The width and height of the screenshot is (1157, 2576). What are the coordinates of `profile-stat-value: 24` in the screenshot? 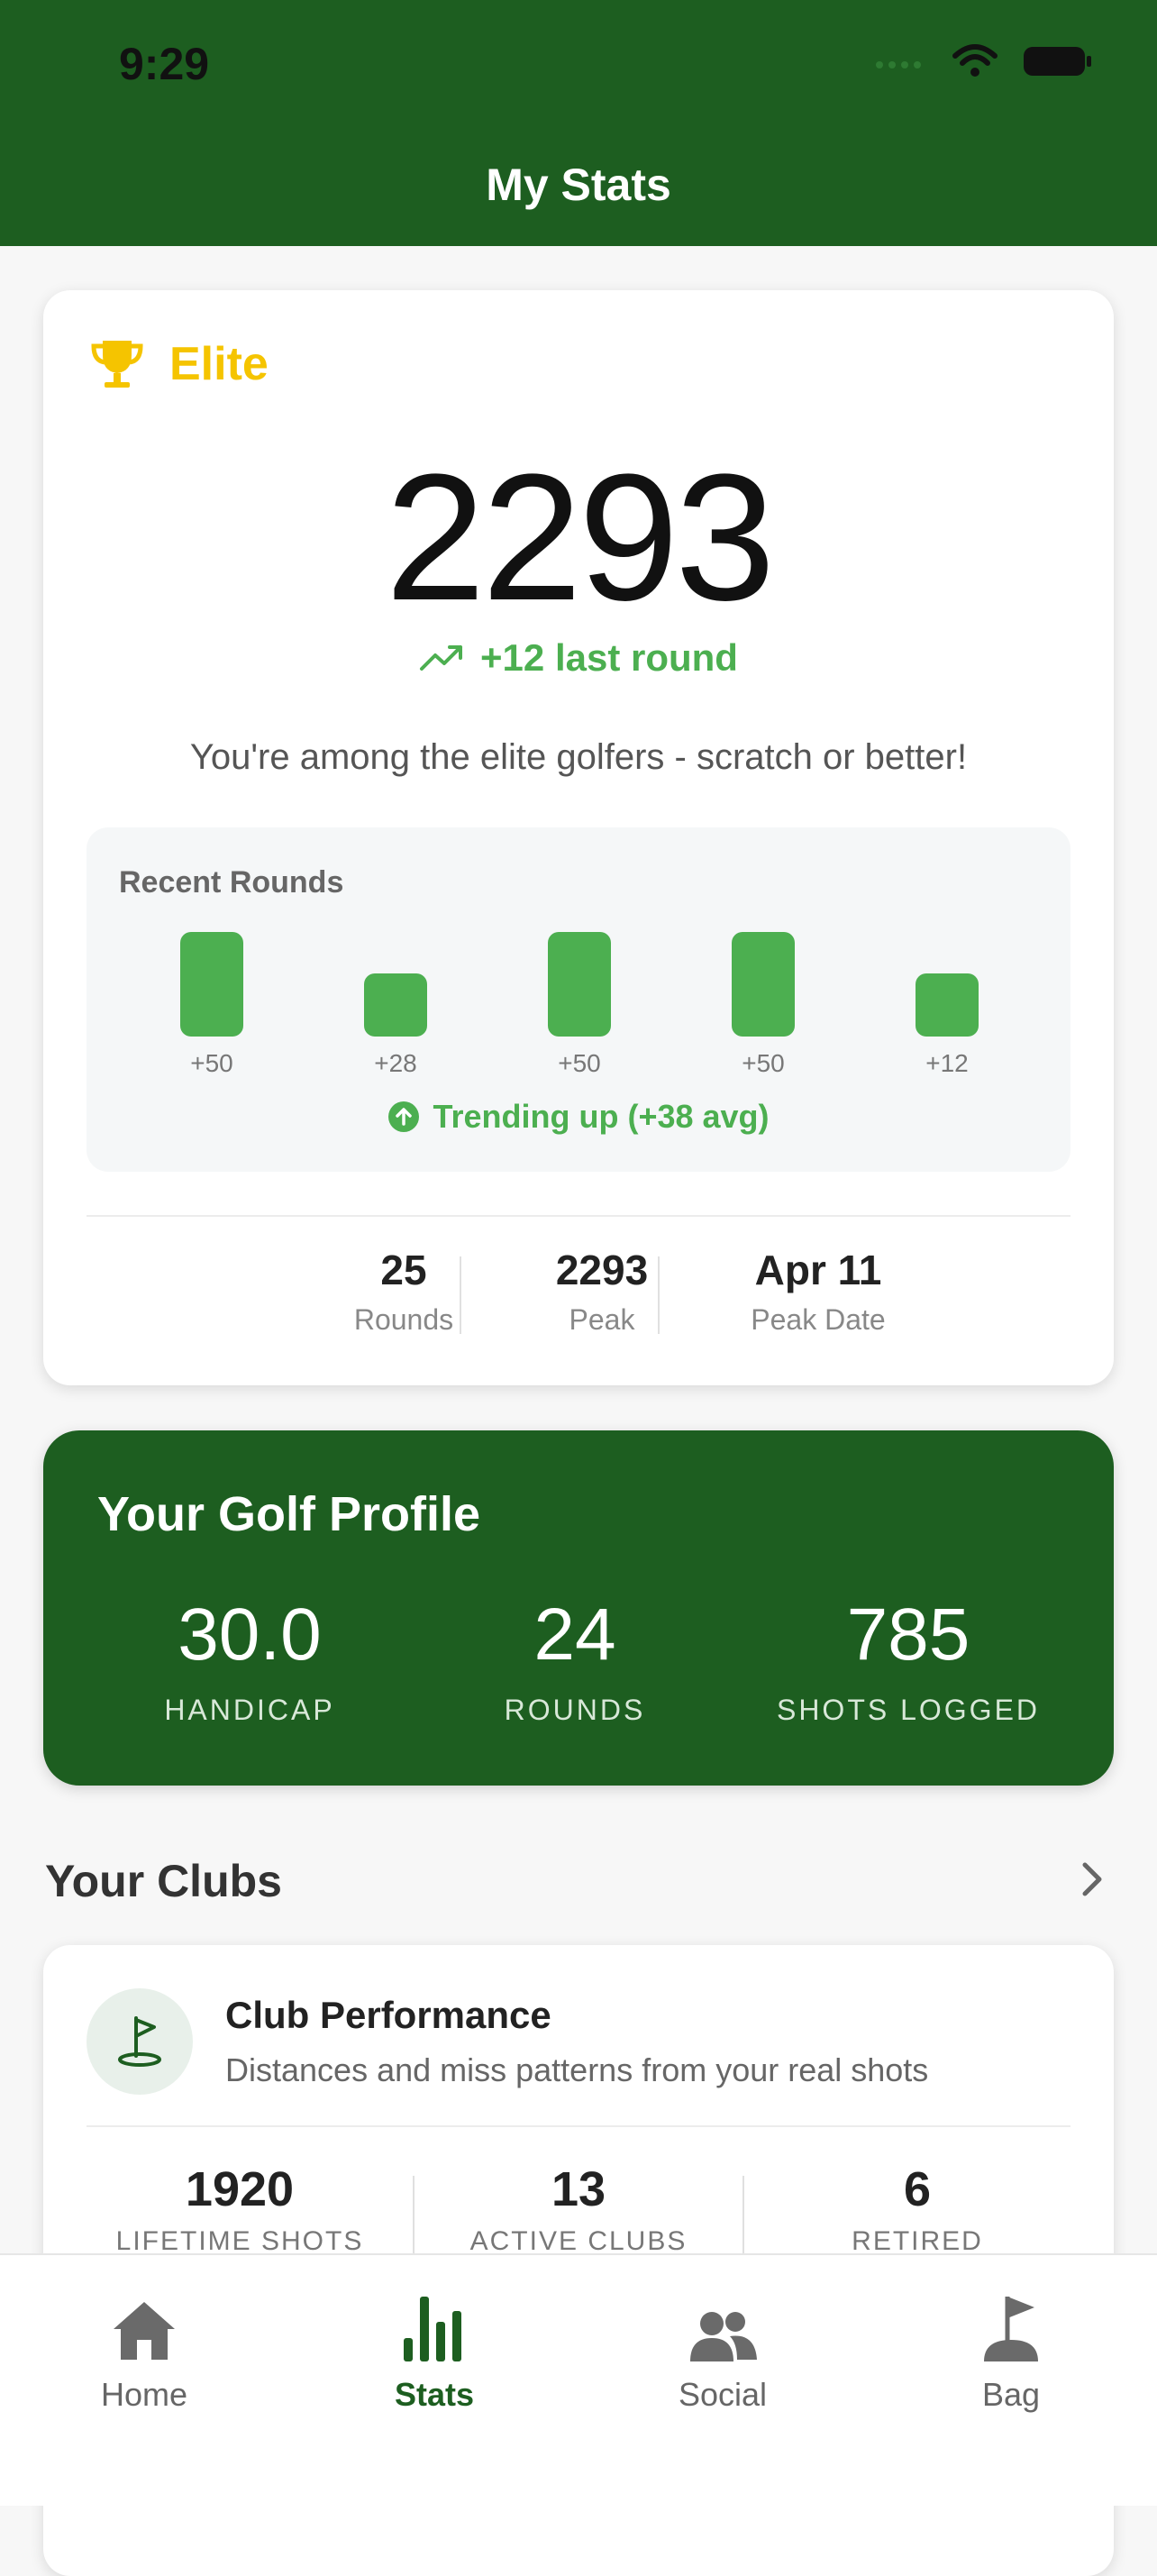 It's located at (574, 1635).